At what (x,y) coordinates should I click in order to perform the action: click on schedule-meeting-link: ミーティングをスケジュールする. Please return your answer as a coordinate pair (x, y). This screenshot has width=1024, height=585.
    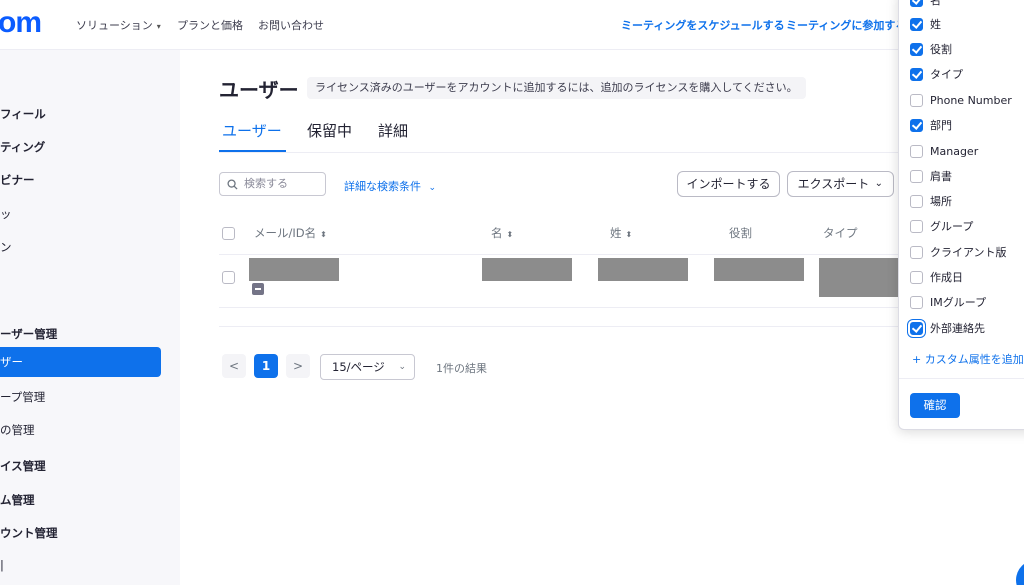
    Looking at the image, I should click on (703, 25).